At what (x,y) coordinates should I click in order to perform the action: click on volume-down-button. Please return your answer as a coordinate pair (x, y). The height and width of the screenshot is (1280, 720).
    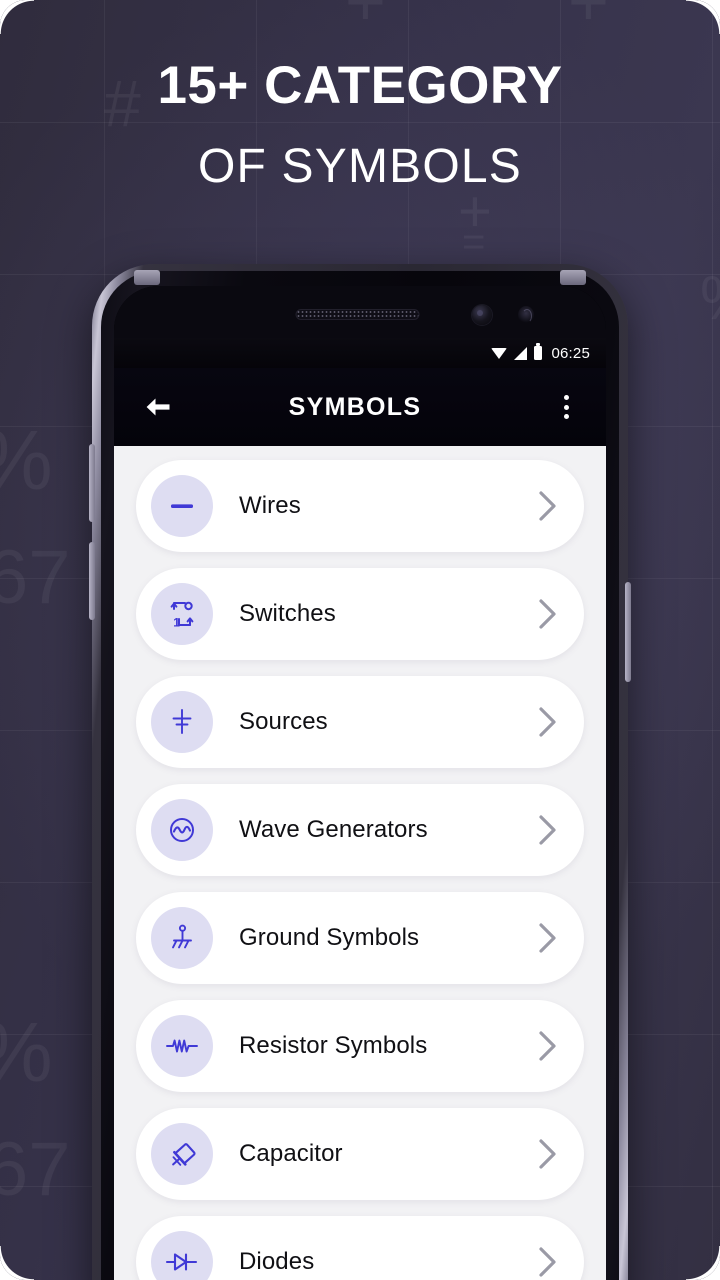
    Looking at the image, I should click on (92, 581).